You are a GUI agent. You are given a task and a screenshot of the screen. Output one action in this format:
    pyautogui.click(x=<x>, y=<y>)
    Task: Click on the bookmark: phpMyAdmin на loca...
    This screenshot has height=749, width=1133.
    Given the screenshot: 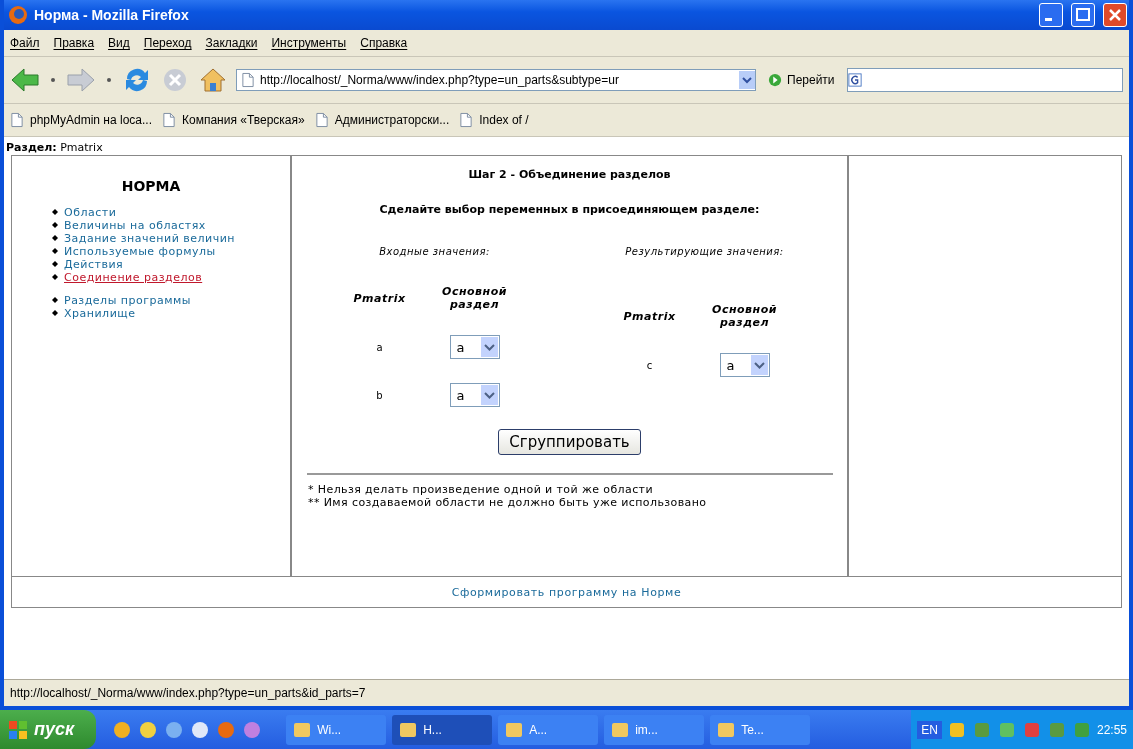 What is the action you would take?
    pyautogui.click(x=81, y=120)
    